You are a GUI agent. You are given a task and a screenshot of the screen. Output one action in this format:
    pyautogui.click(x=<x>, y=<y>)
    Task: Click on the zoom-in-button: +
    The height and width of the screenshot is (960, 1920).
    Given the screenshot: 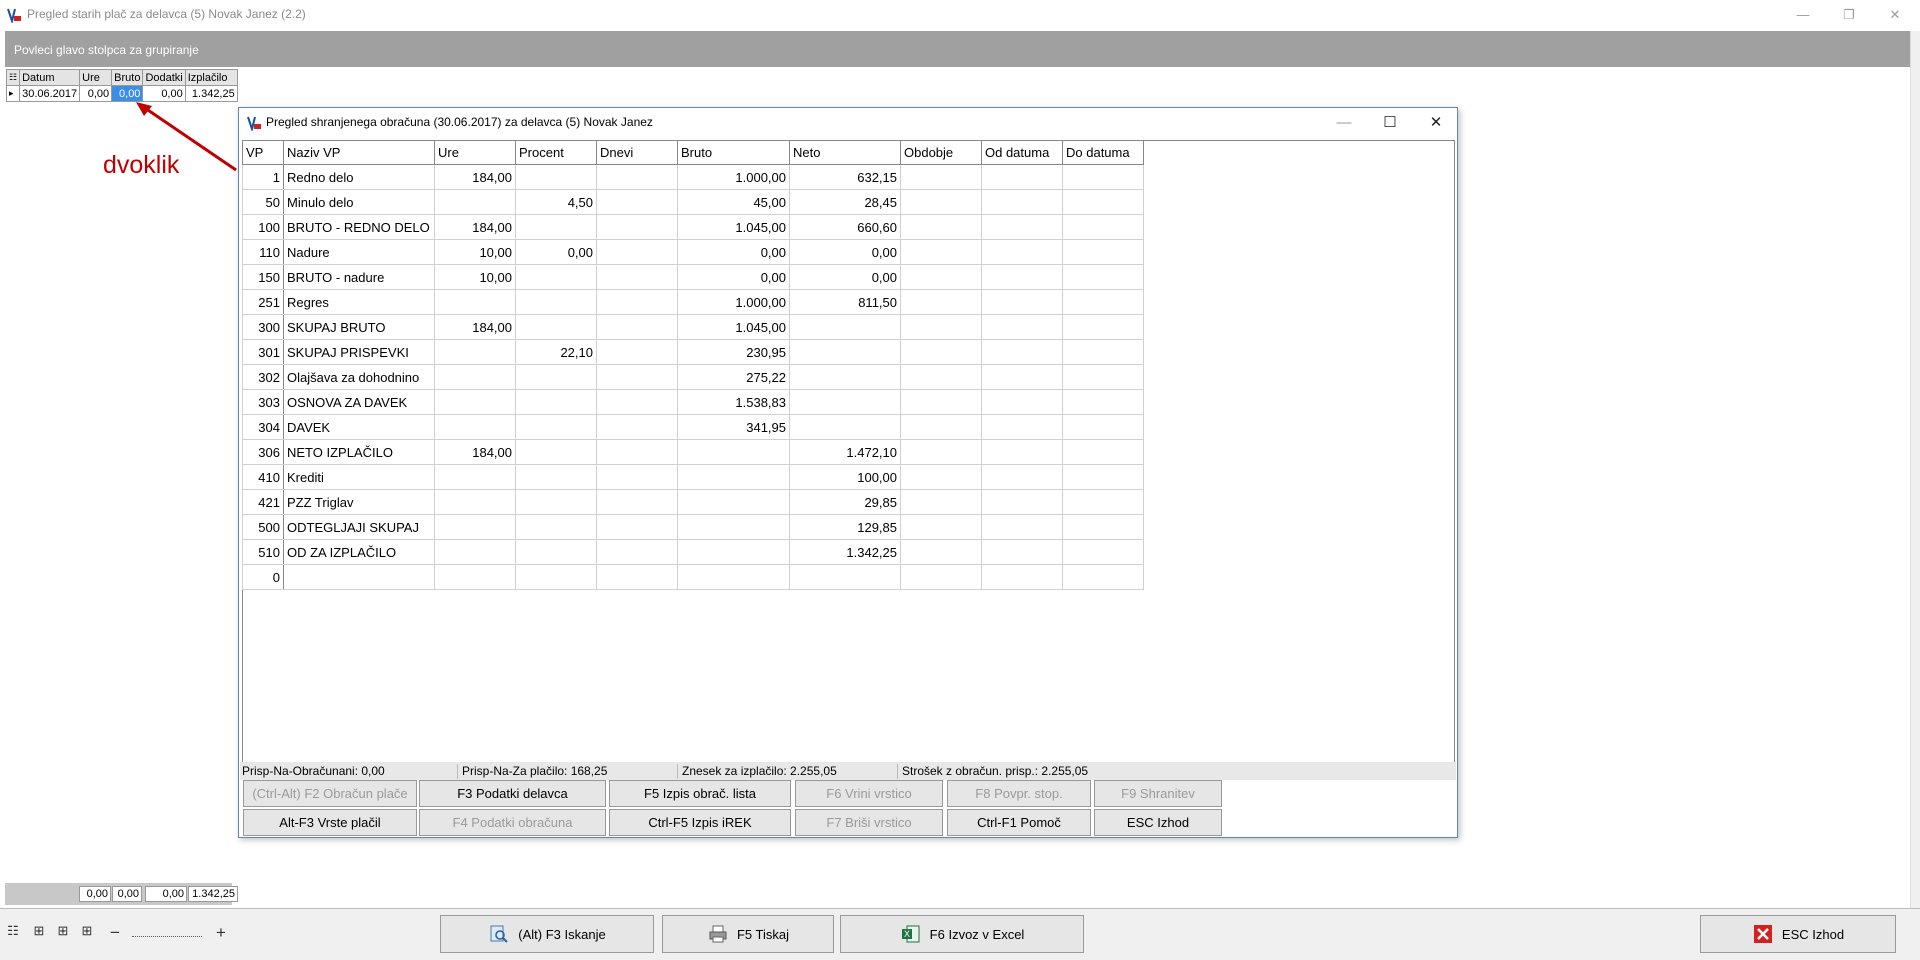 What is the action you would take?
    pyautogui.click(x=221, y=932)
    